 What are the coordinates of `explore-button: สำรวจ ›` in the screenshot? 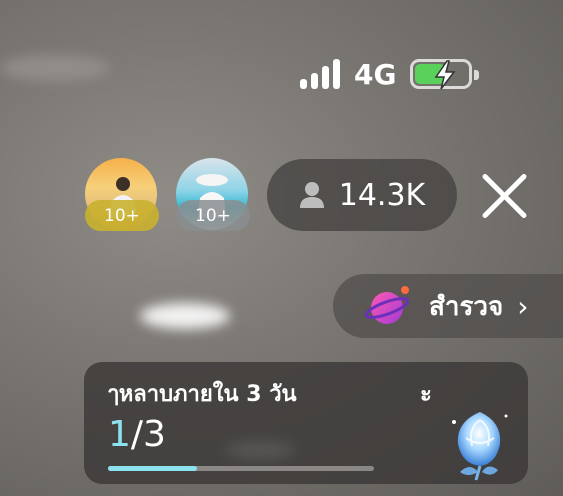 It's located at (448, 306).